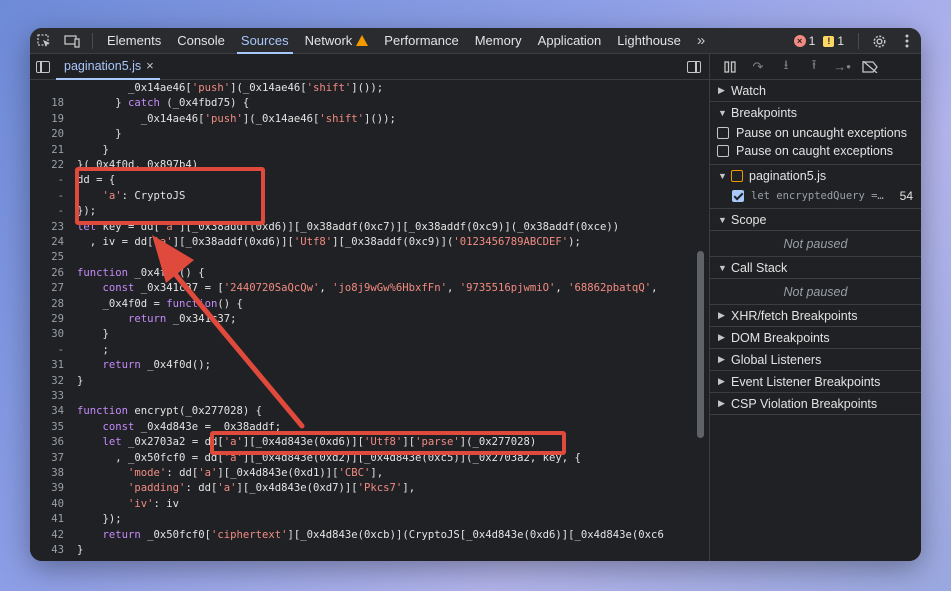 This screenshot has width=951, height=591. I want to click on section-csp-breakpoints: ▶ CSP Violation Breakpoints, so click(815, 404).